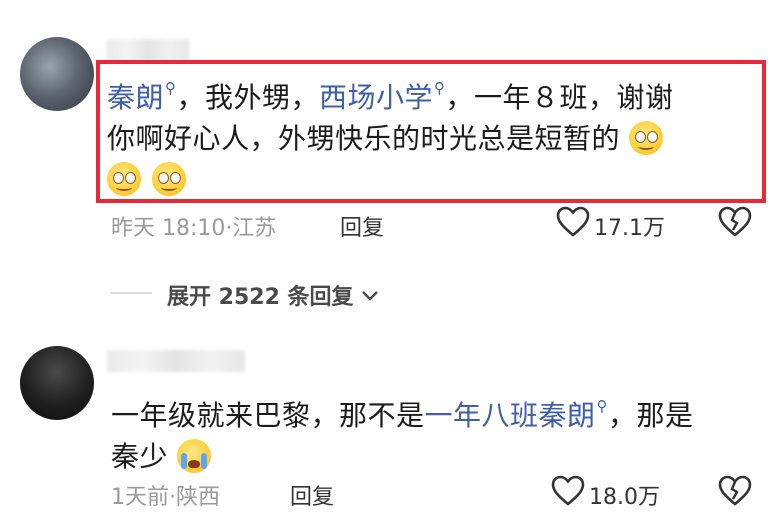  What do you see at coordinates (166, 497) in the screenshot?
I see `comment-meta: 1天前·陕西` at bounding box center [166, 497].